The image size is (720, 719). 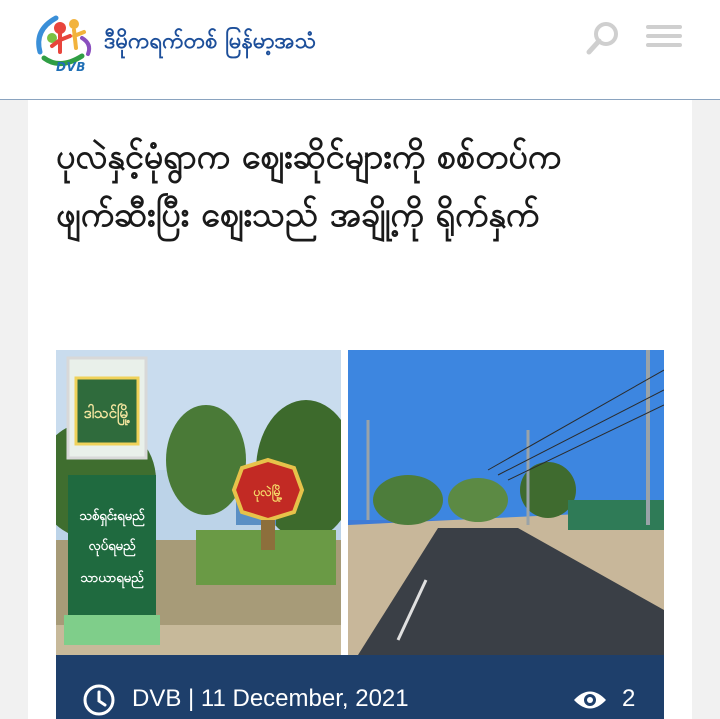 What do you see at coordinates (629, 698) in the screenshot?
I see `view-count: 2` at bounding box center [629, 698].